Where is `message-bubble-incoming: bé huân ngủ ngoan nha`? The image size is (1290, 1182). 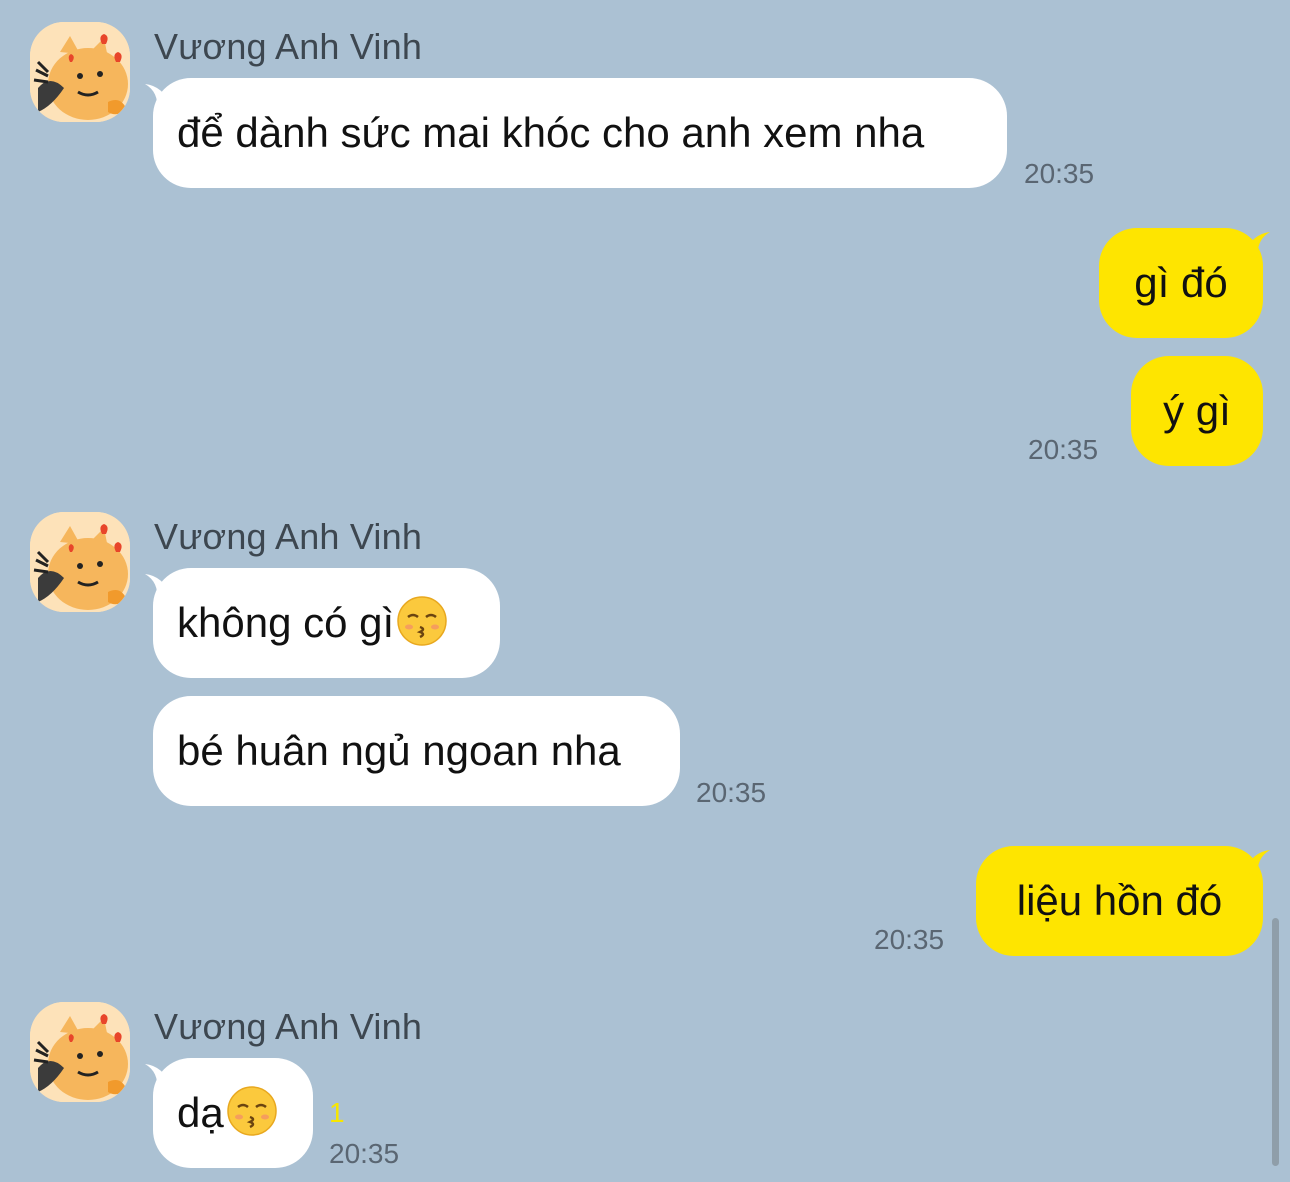 message-bubble-incoming: bé huân ngủ ngoan nha is located at coordinates (416, 751).